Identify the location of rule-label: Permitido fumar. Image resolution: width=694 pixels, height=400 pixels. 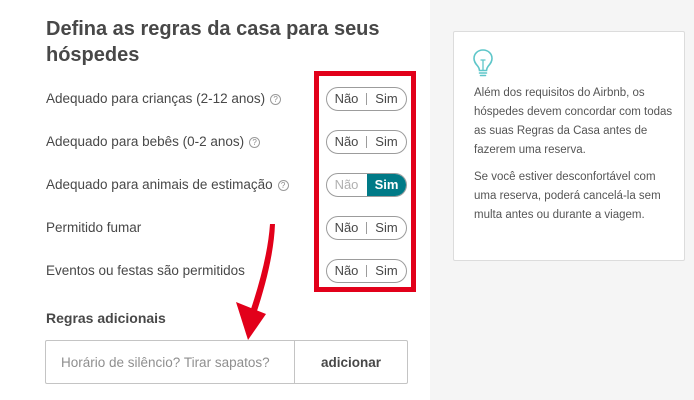
(94, 227).